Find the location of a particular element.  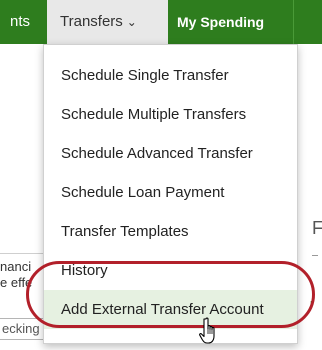

nav-item-transfers: Transfers ⌄ is located at coordinates (107, 22).